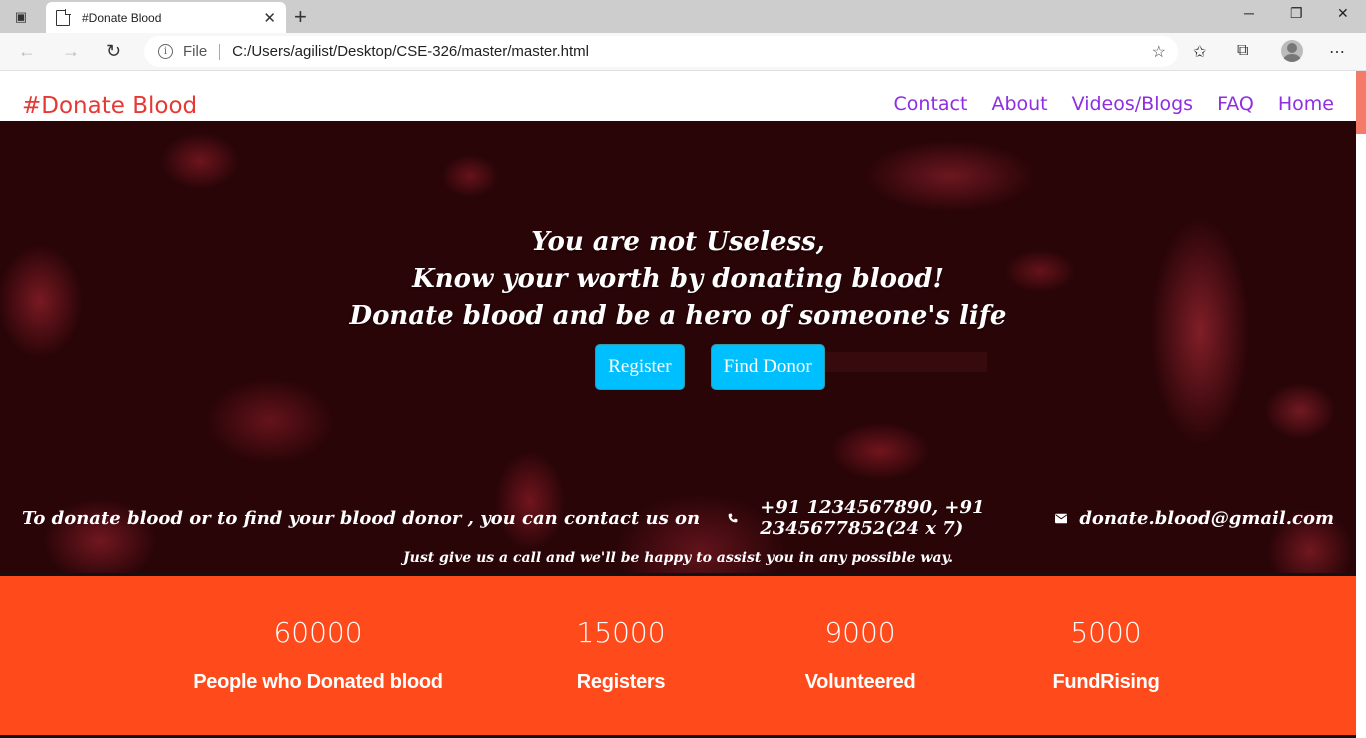 The height and width of the screenshot is (738, 1366). I want to click on scrollbar-thumb, so click(1361, 102).